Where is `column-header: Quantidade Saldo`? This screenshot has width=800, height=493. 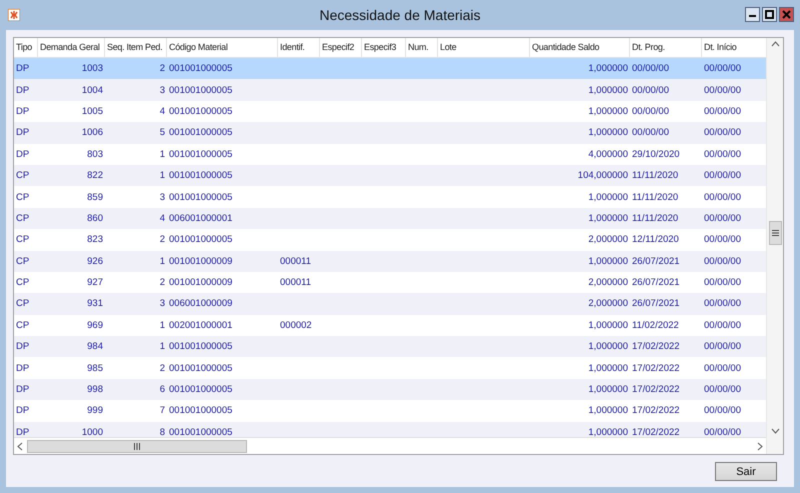
column-header: Quantidade Saldo is located at coordinates (580, 47).